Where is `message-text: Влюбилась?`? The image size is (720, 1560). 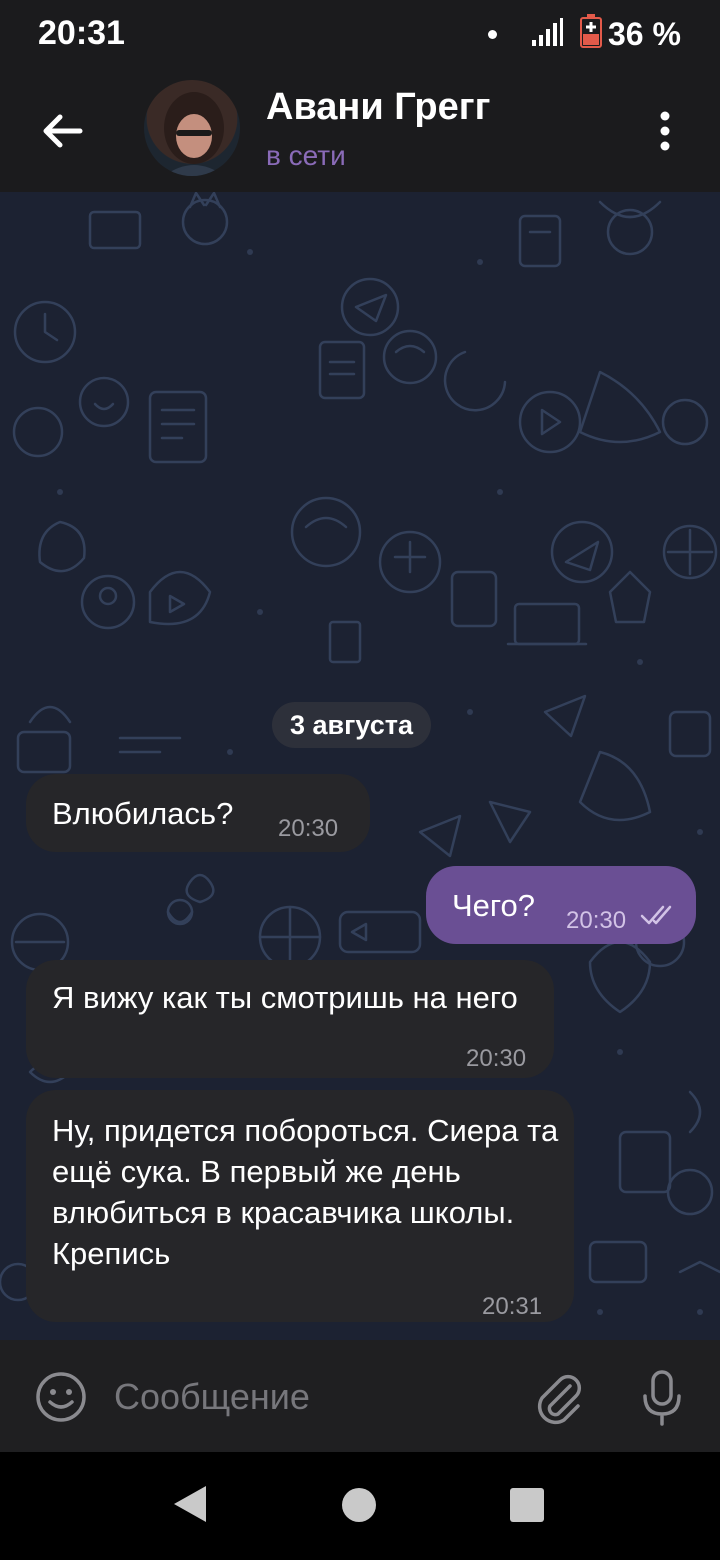 message-text: Влюбилась? is located at coordinates (143, 813).